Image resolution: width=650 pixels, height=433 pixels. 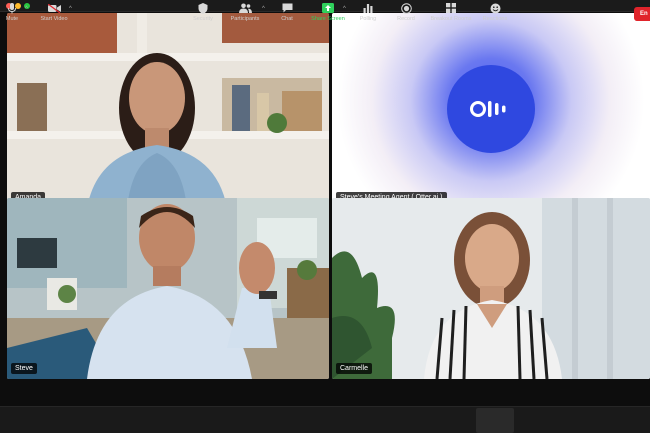 I want to click on mute-button: Mute, so click(x=12, y=14).